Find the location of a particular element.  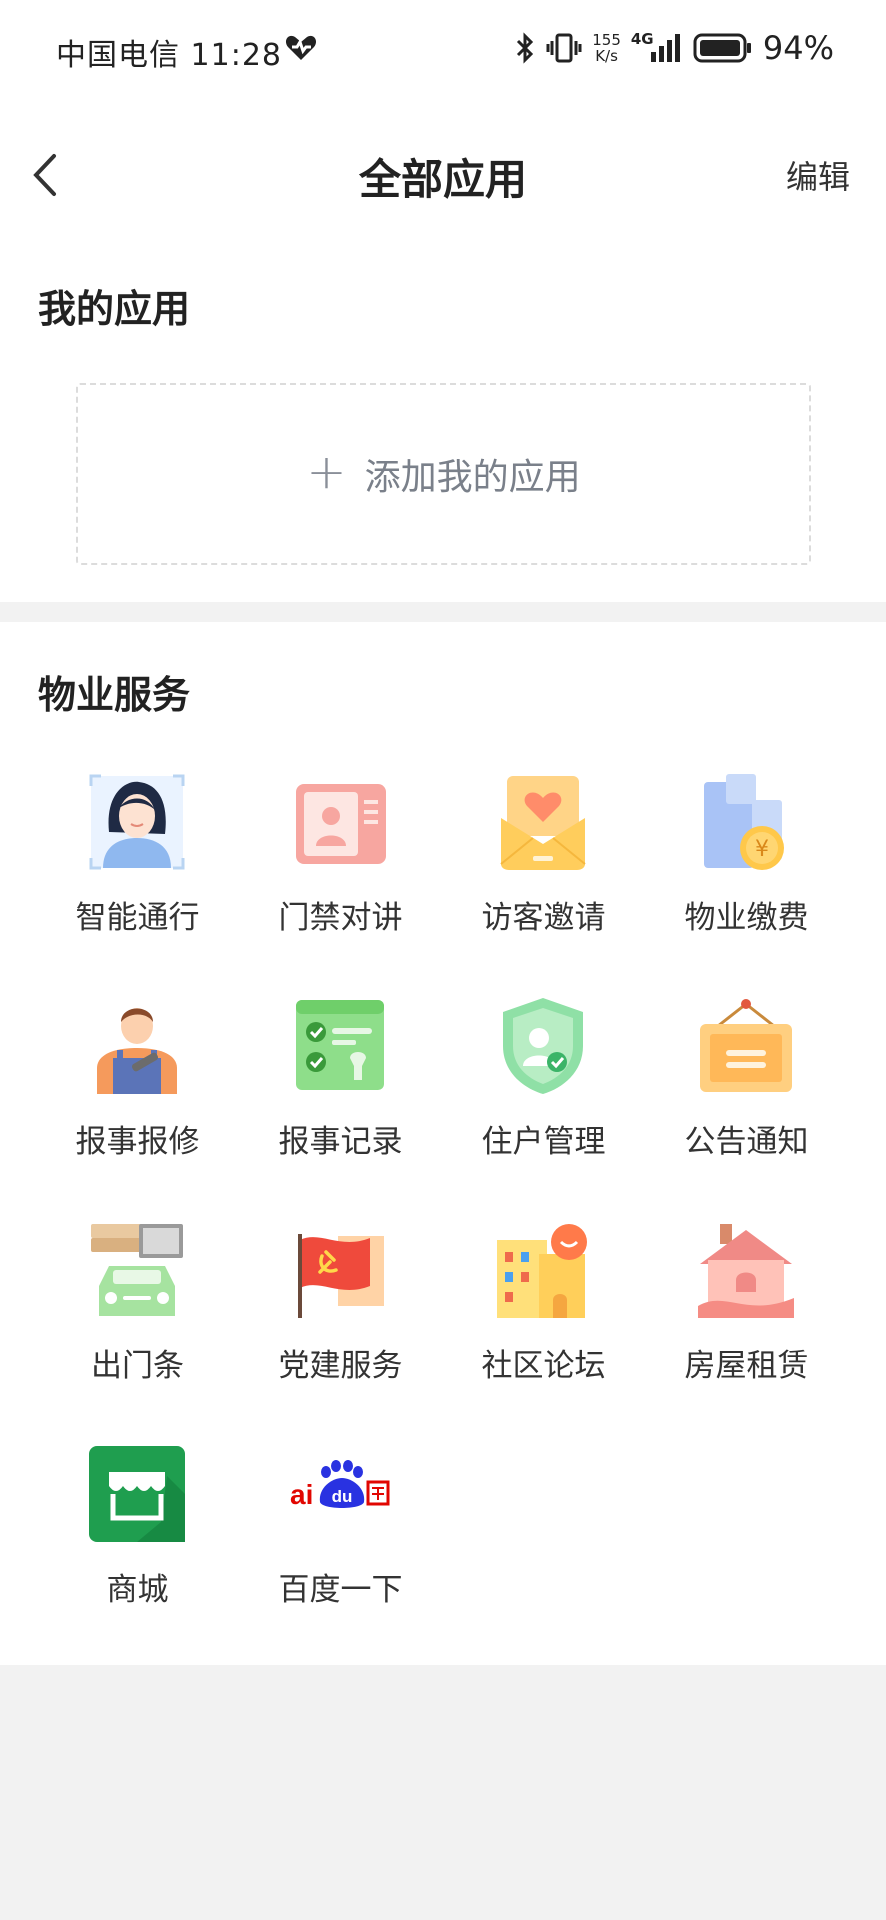

app-label: 访客邀请 is located at coordinates (543, 918).